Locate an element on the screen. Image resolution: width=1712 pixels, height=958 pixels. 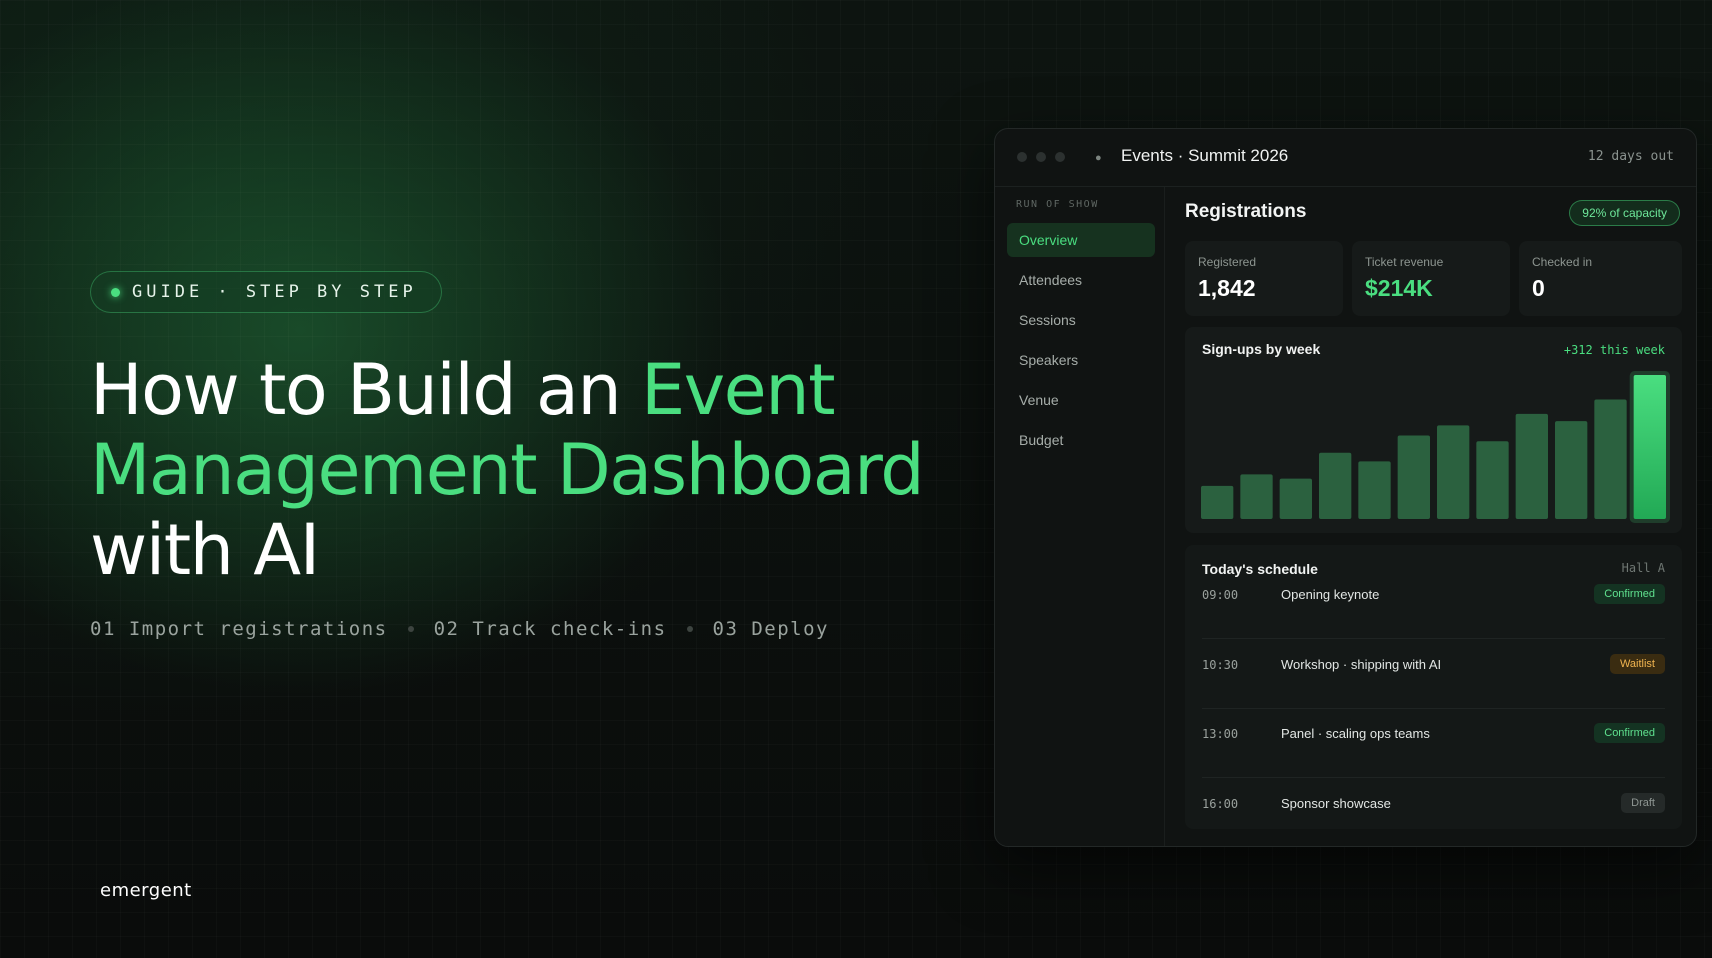
schedule-time: 16:00 is located at coordinates (1220, 804).